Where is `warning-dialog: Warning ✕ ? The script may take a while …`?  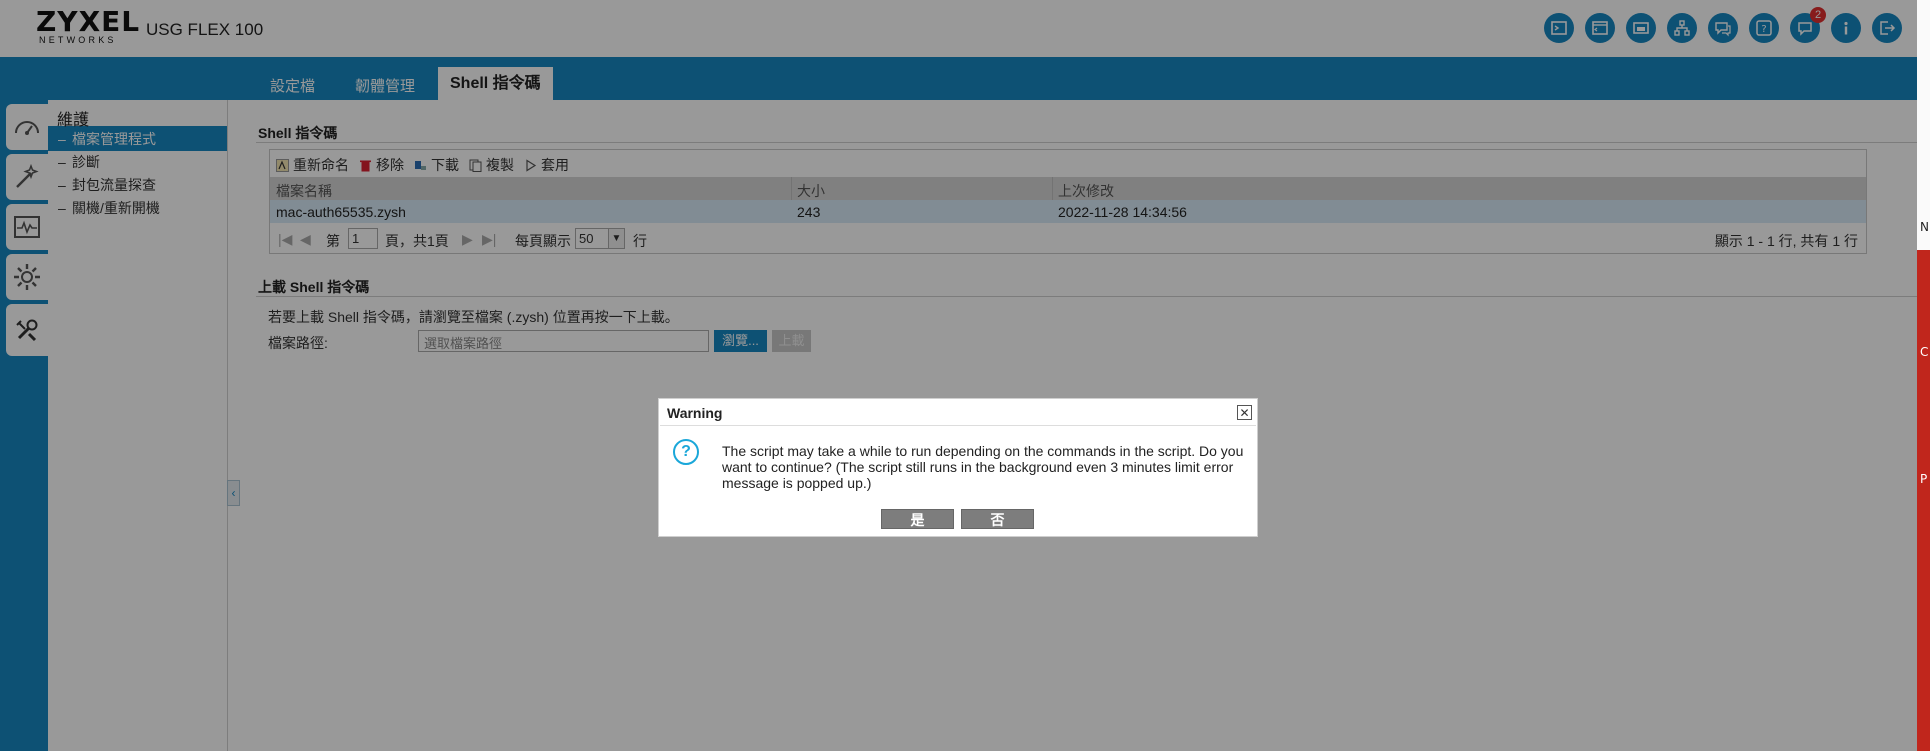
warning-dialog: Warning ✕ ? The script may take a while … is located at coordinates (958, 467).